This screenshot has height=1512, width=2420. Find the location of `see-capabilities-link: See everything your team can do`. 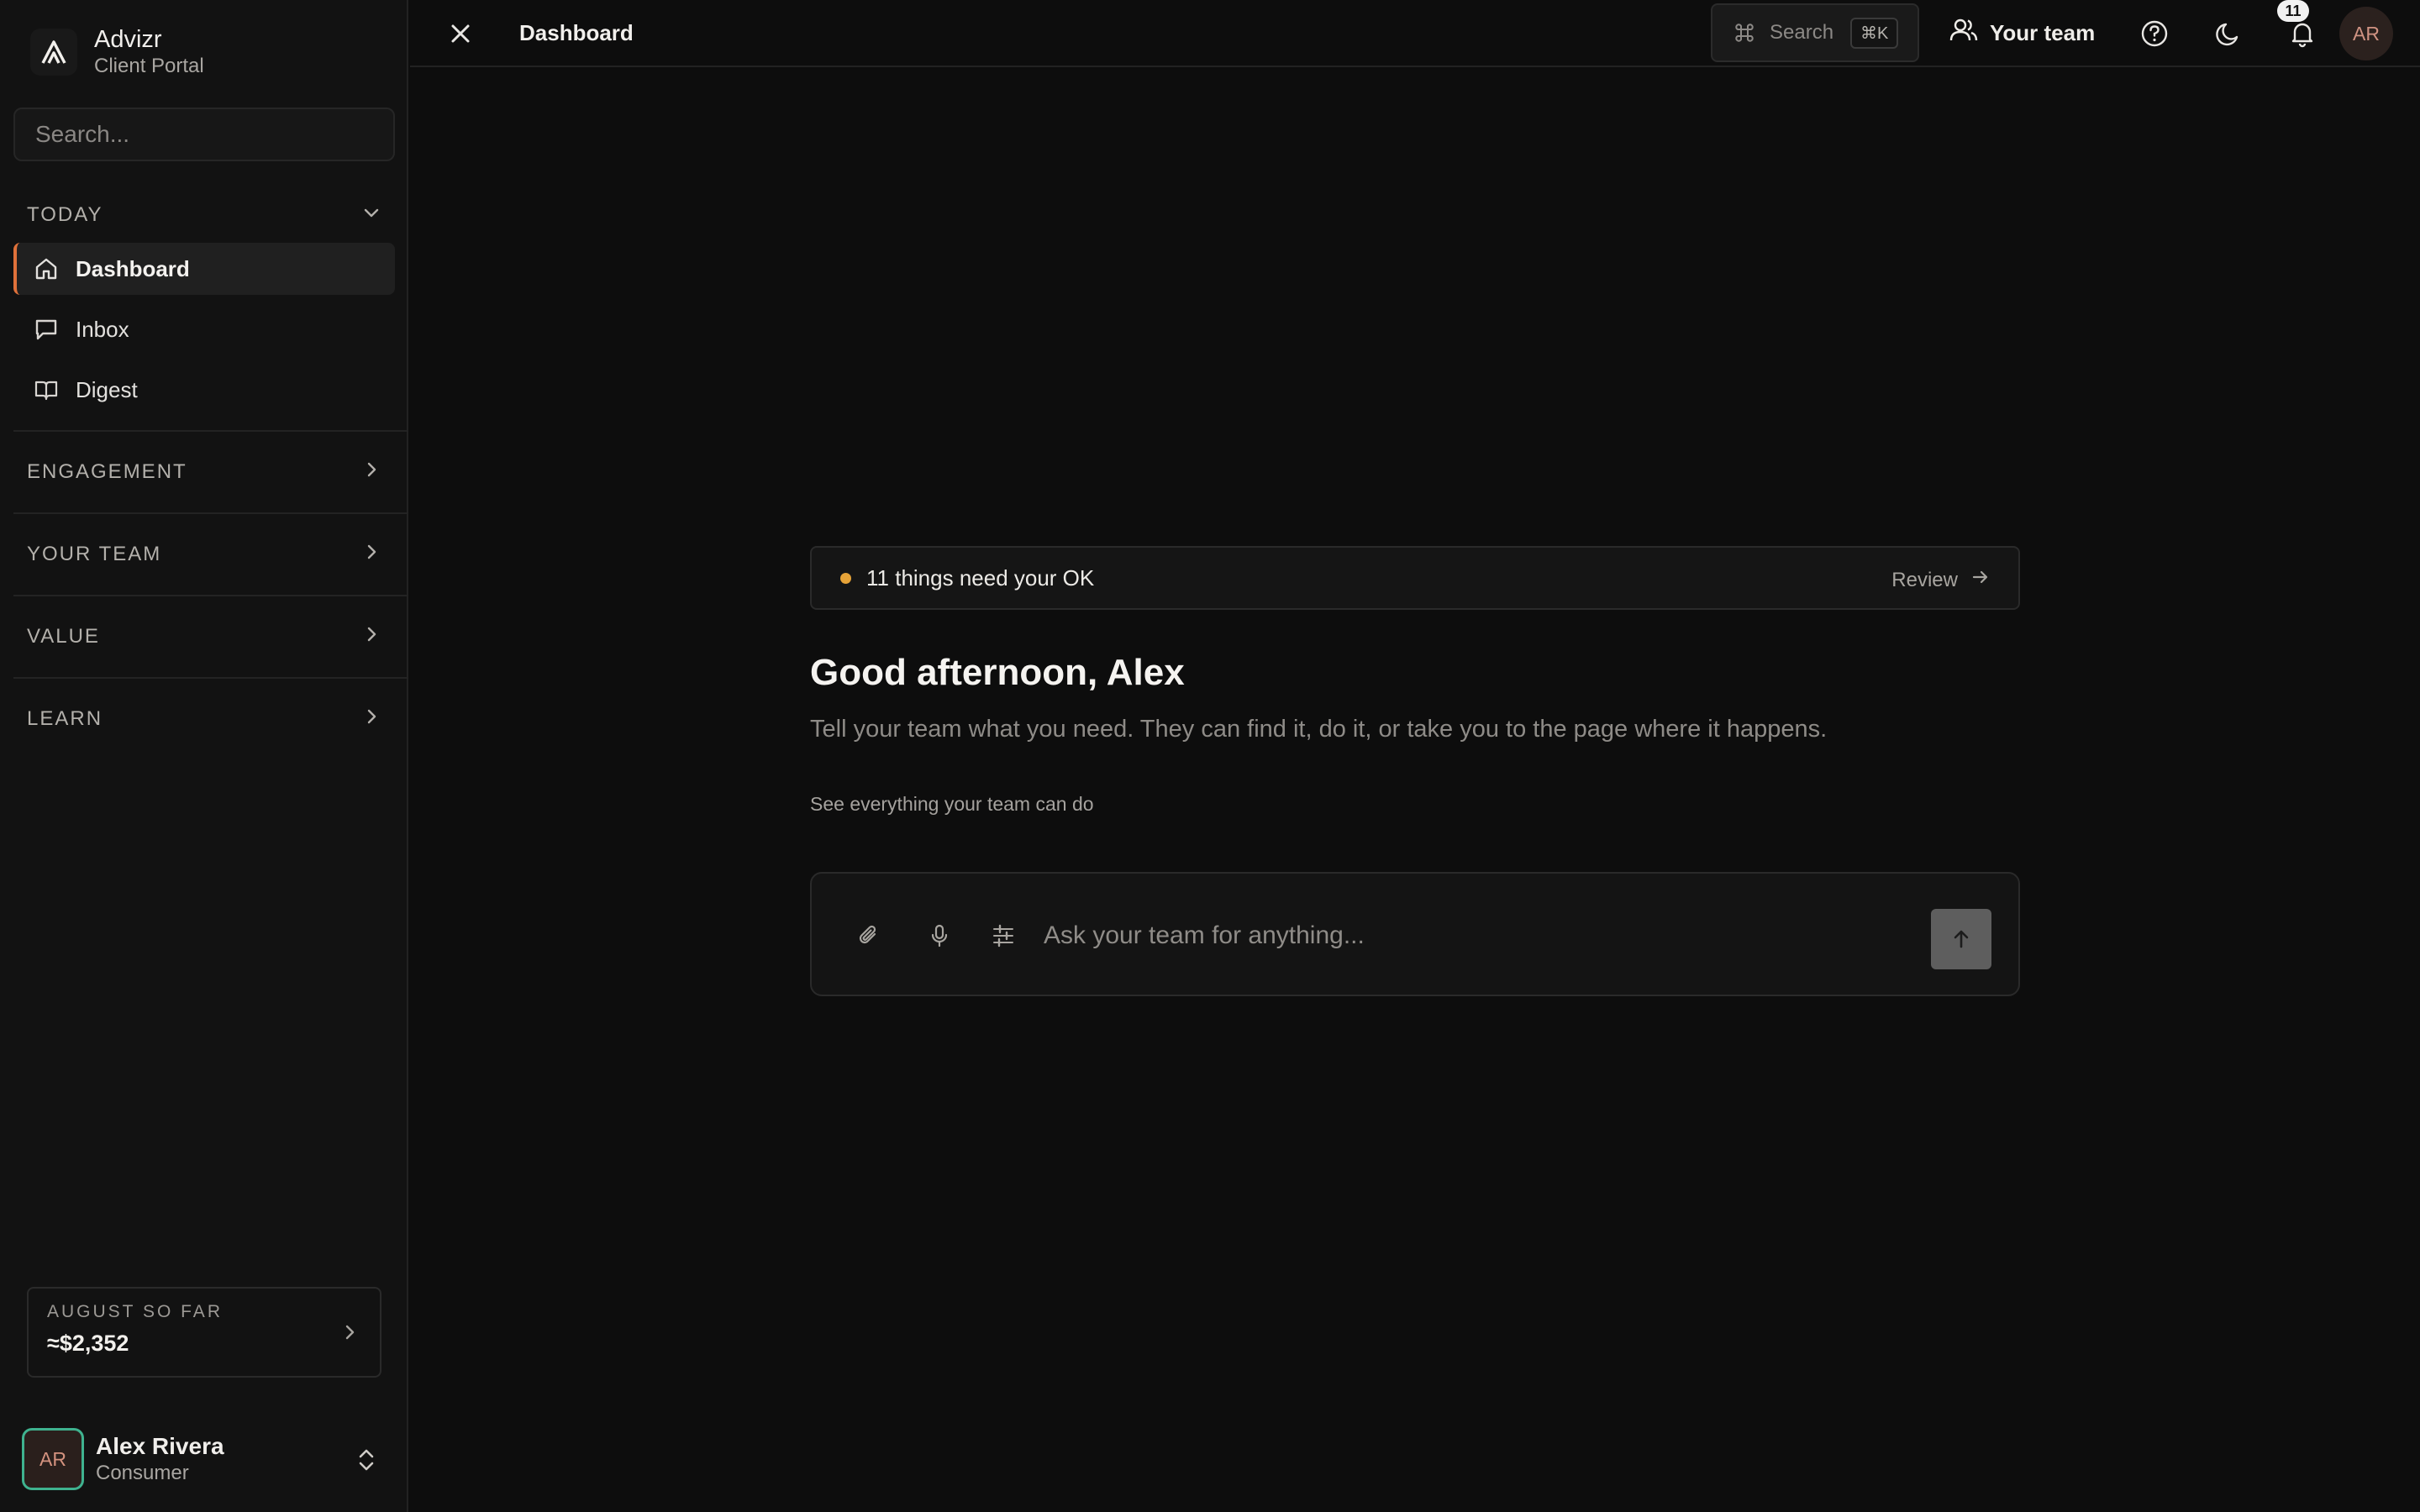

see-capabilities-link: See everything your team can do is located at coordinates (952, 804).